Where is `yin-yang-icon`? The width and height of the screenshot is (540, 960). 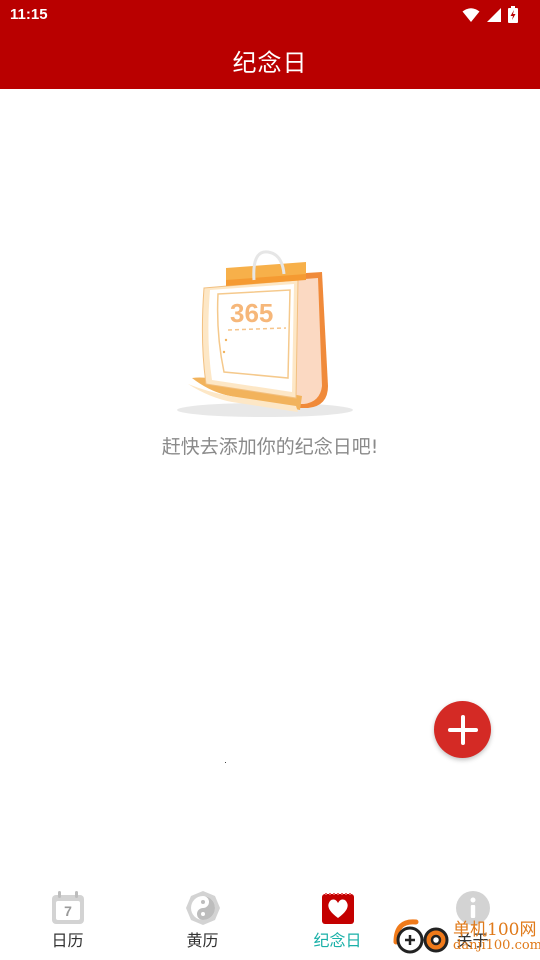
yin-yang-icon is located at coordinates (202, 908).